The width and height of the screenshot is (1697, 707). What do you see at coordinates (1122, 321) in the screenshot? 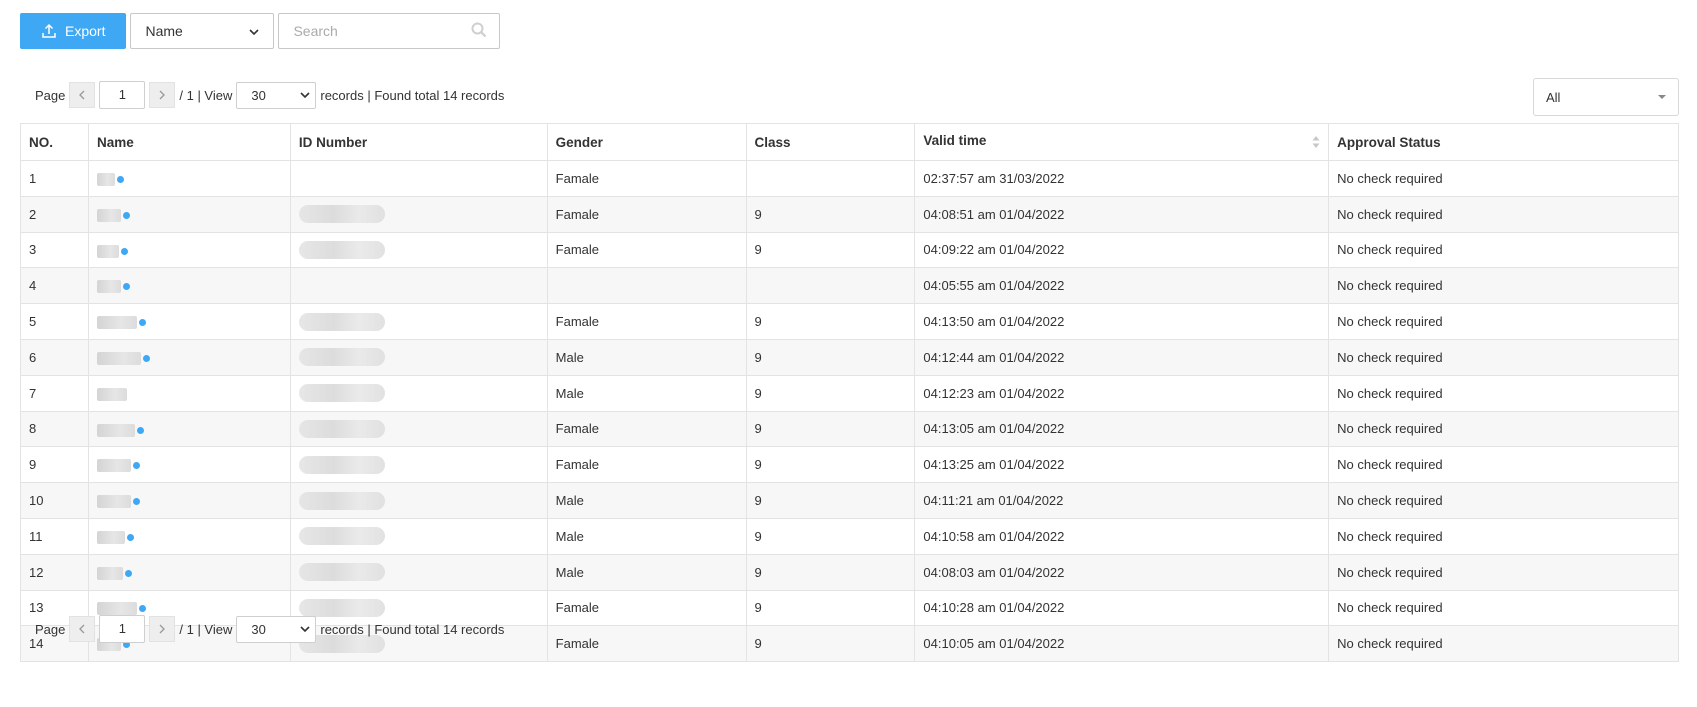
I see `cell-valid-time: 04:13:50 am 01/04/2022` at bounding box center [1122, 321].